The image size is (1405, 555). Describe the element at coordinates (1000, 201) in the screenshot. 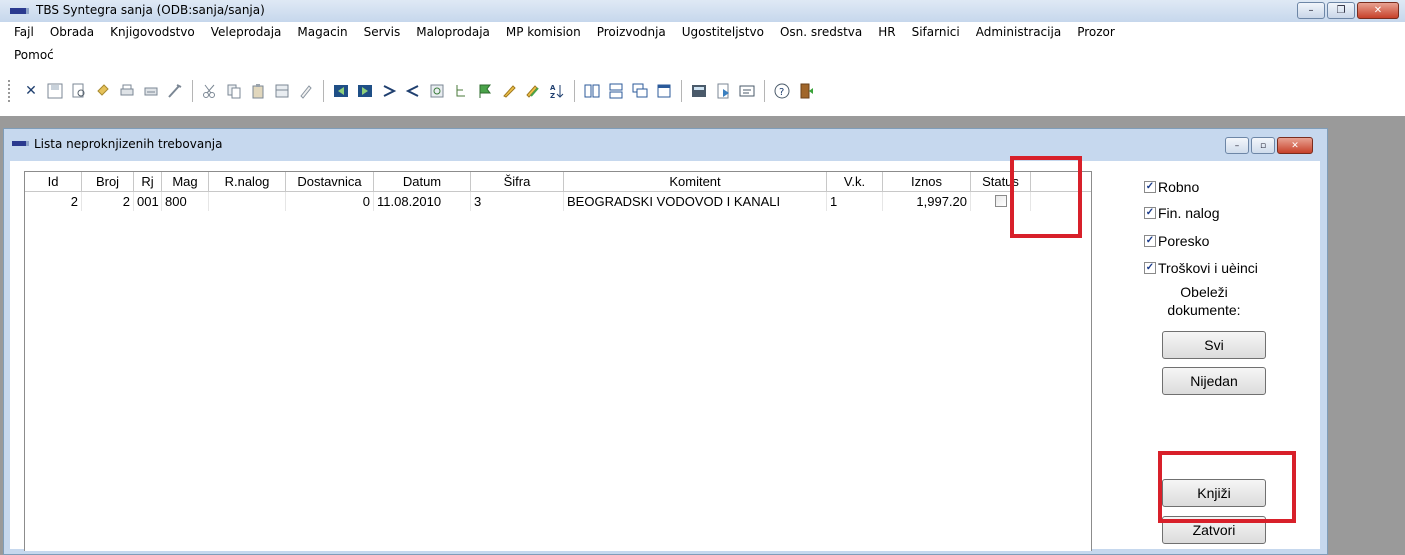

I see `status-checkbox` at that location.